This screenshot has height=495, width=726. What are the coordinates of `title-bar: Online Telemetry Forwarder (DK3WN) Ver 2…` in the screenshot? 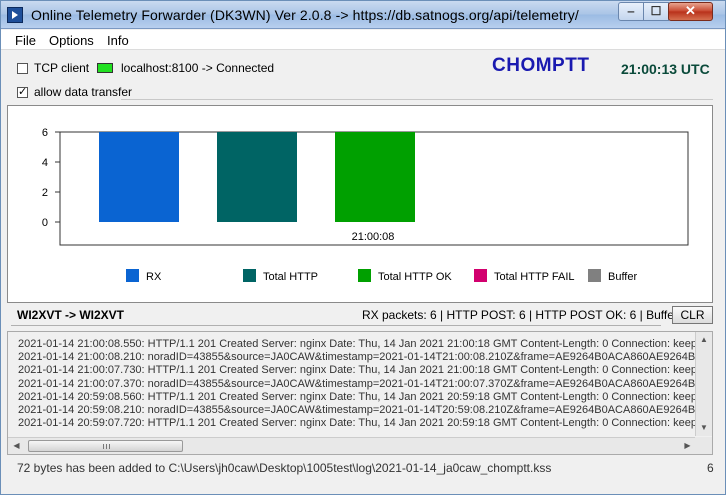 It's located at (363, 15).